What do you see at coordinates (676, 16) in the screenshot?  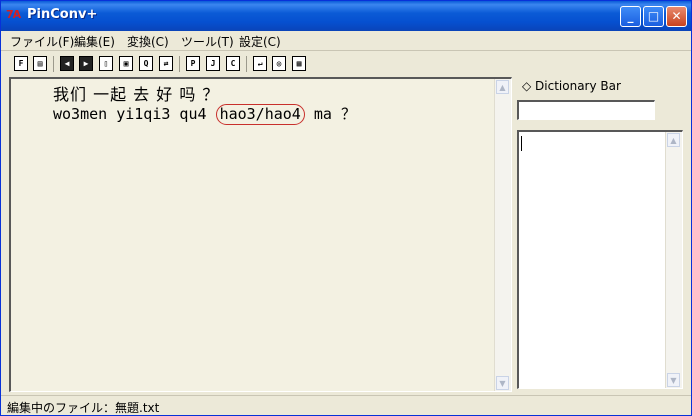 I see `close-button: ✕` at bounding box center [676, 16].